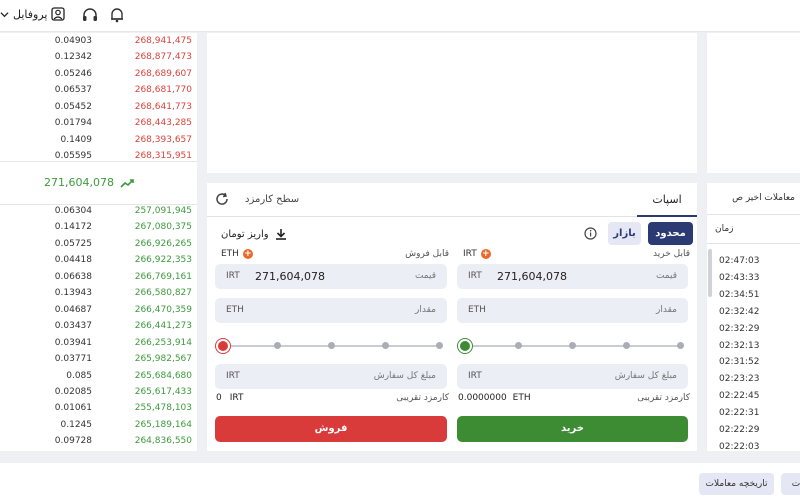 This screenshot has width=800, height=500. I want to click on divider, so click(98, 204).